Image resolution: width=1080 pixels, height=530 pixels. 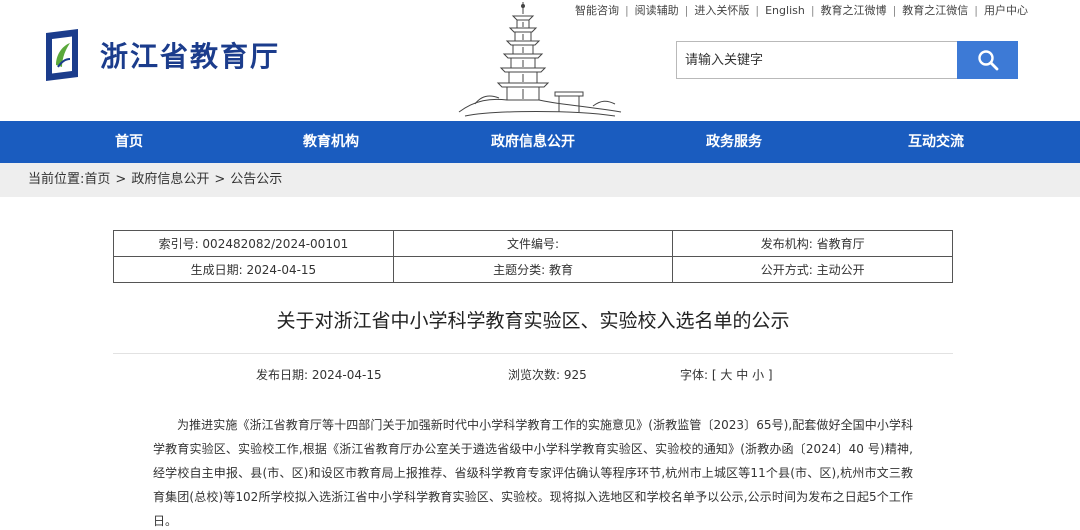 What do you see at coordinates (253, 269) in the screenshot?
I see `meta-created: 生成日期: 2024-04-15` at bounding box center [253, 269].